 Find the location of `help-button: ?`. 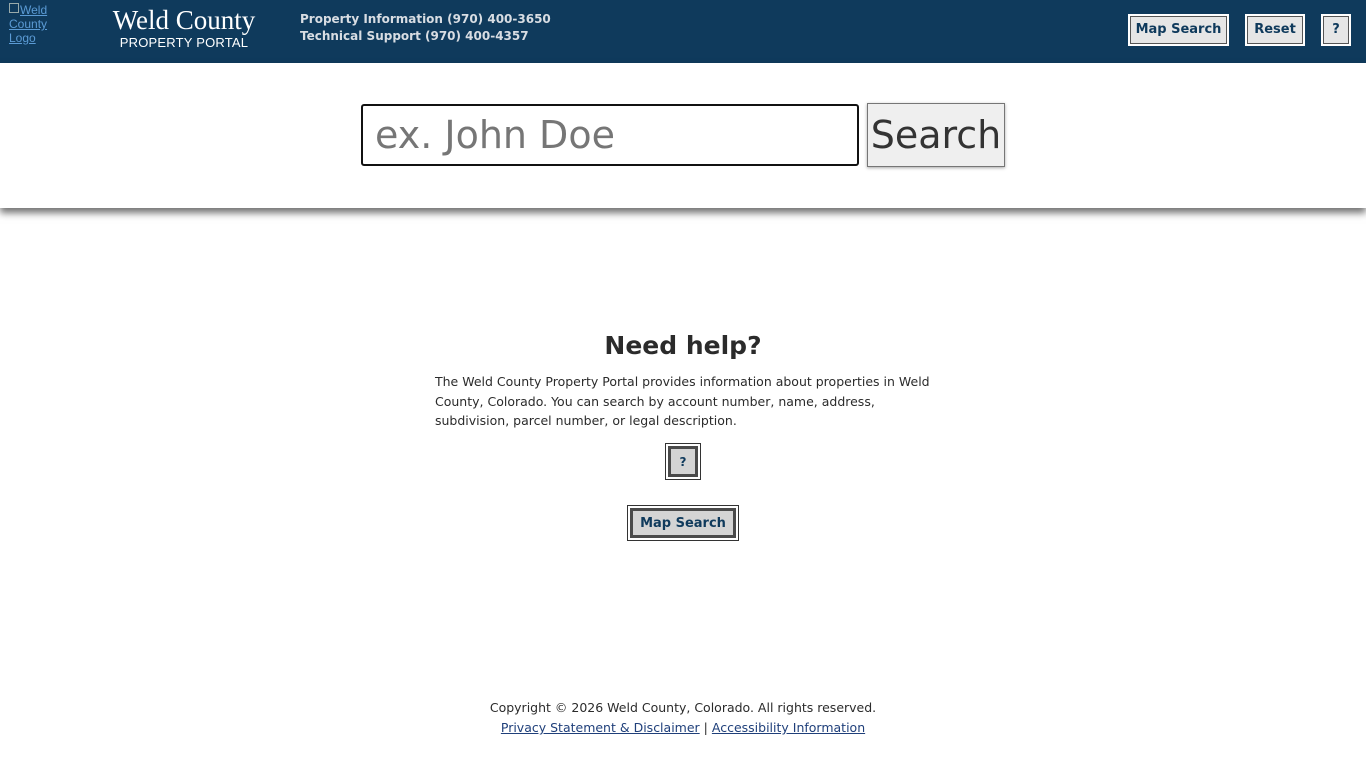

help-button: ? is located at coordinates (683, 461).